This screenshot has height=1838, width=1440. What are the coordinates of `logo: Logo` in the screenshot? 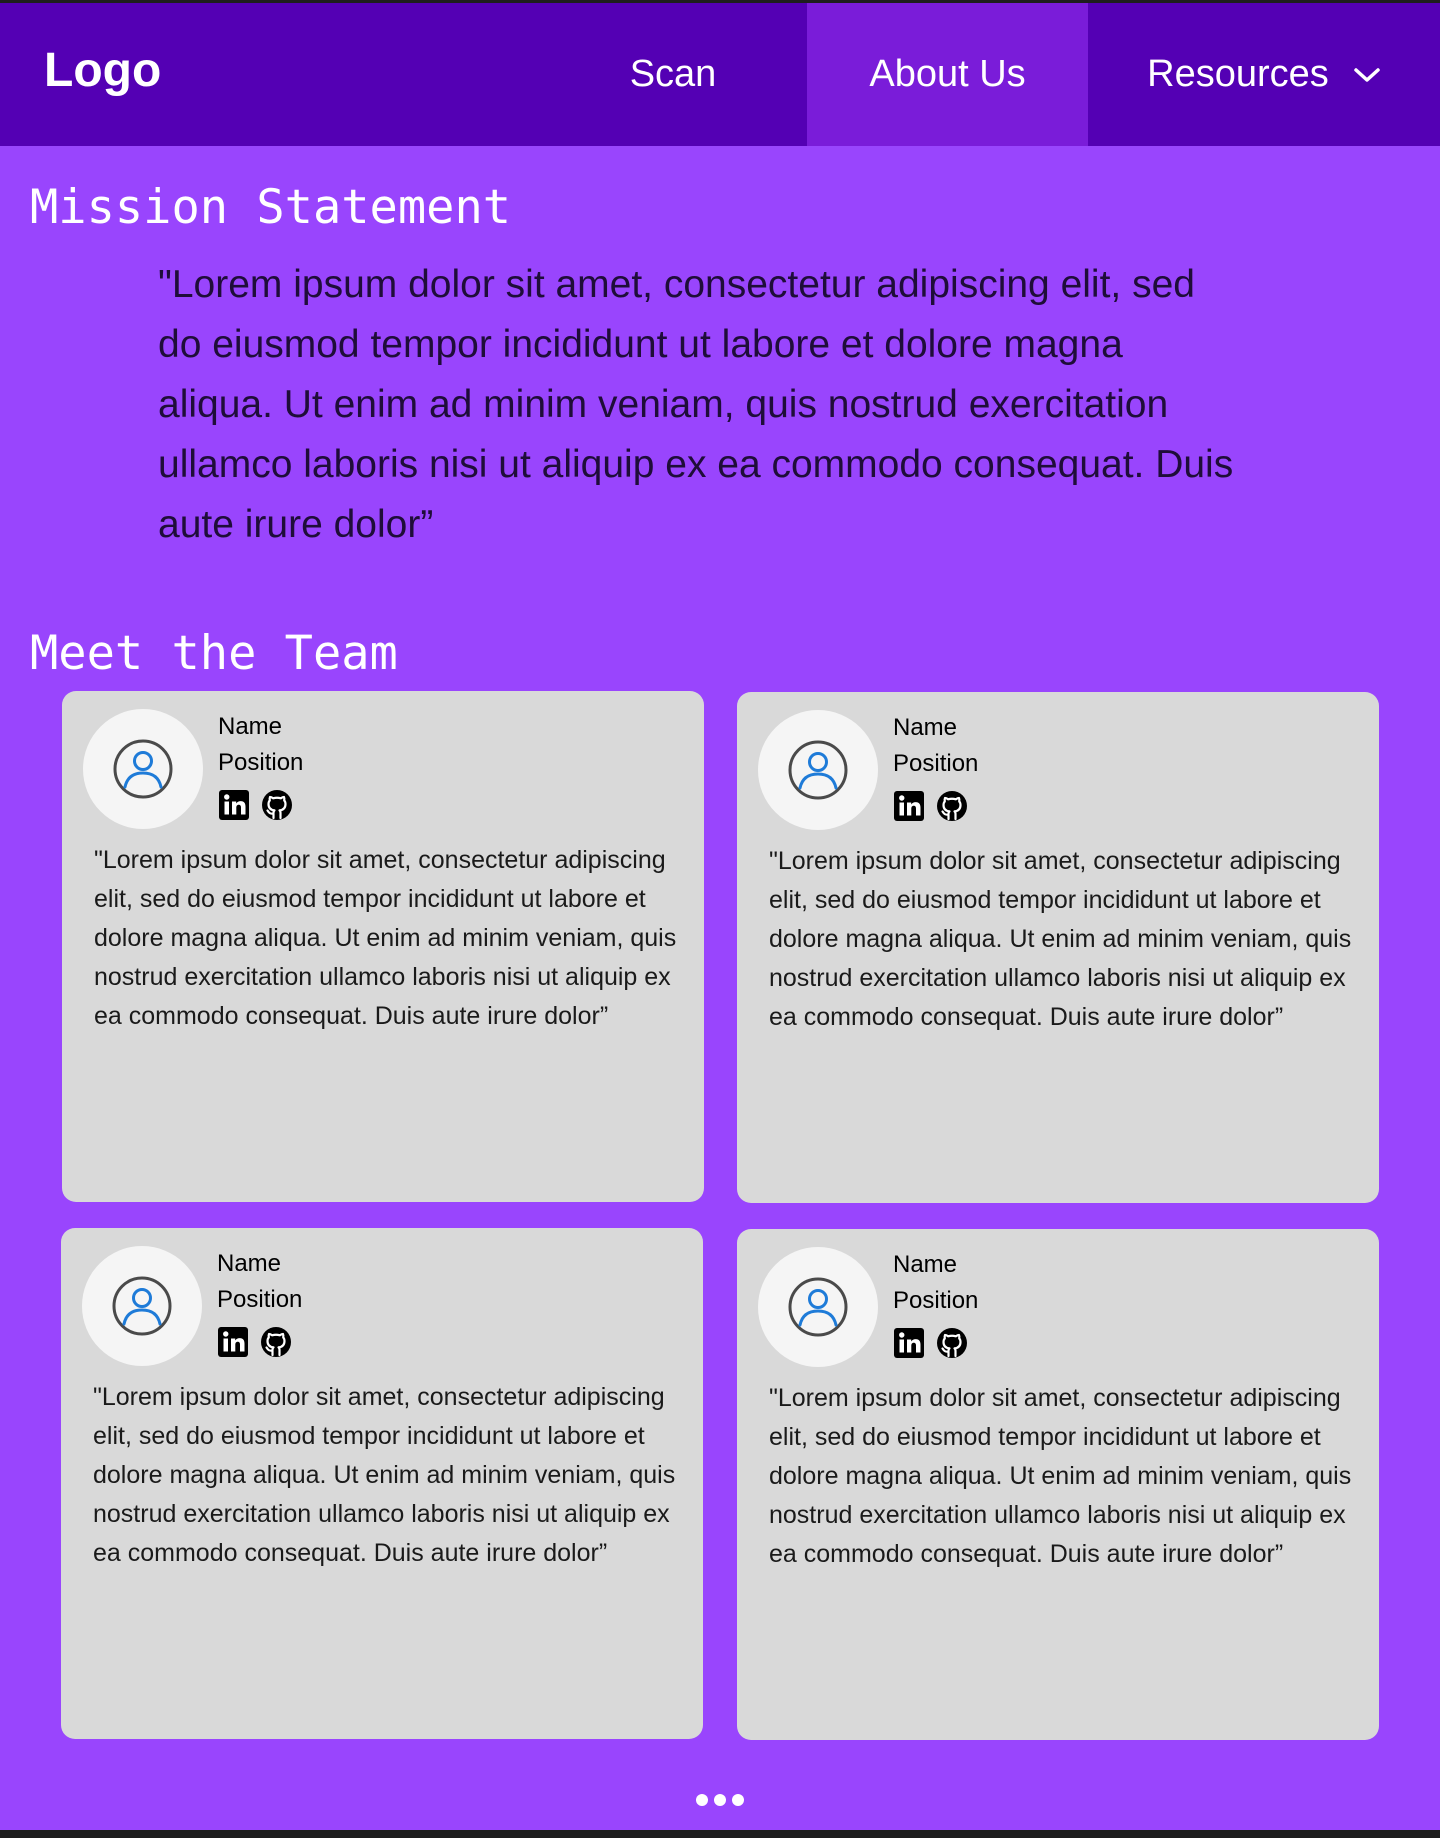 It's located at (102, 70).